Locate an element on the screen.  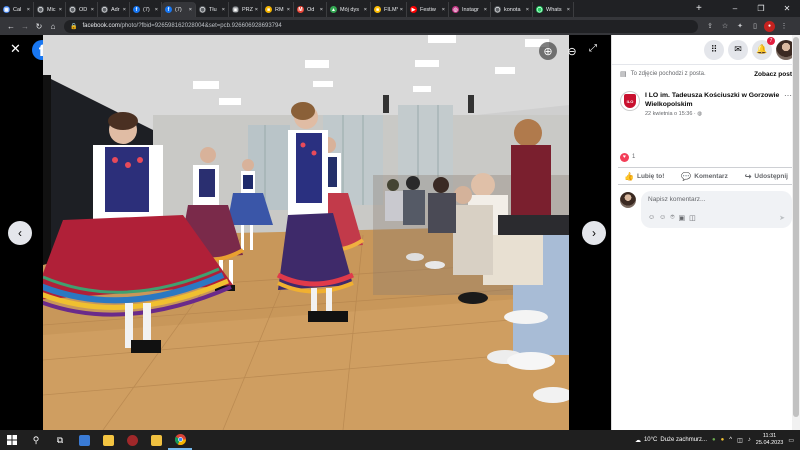
browser-tab: ▲ Mój dys × is located at coordinates (349, 9).